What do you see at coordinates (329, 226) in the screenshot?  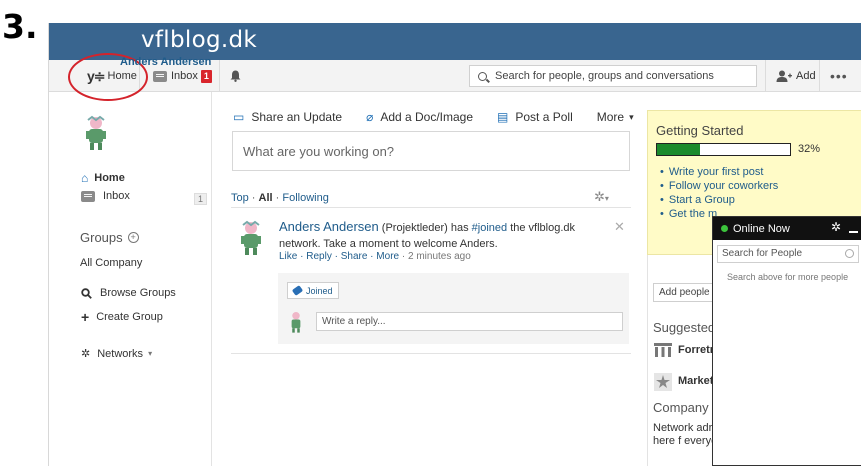 I see `post-author: Anders Andersen` at bounding box center [329, 226].